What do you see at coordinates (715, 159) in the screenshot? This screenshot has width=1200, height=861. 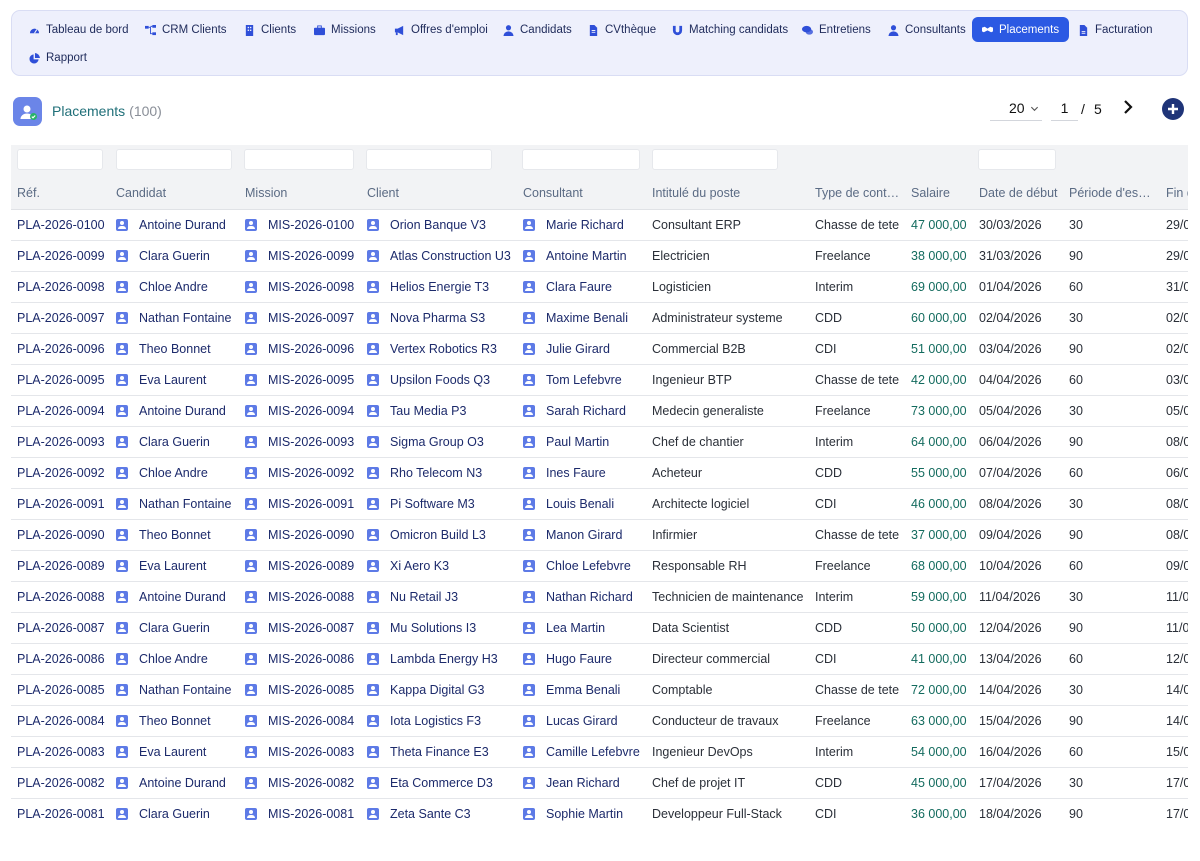 I see `filter-input-intitule` at bounding box center [715, 159].